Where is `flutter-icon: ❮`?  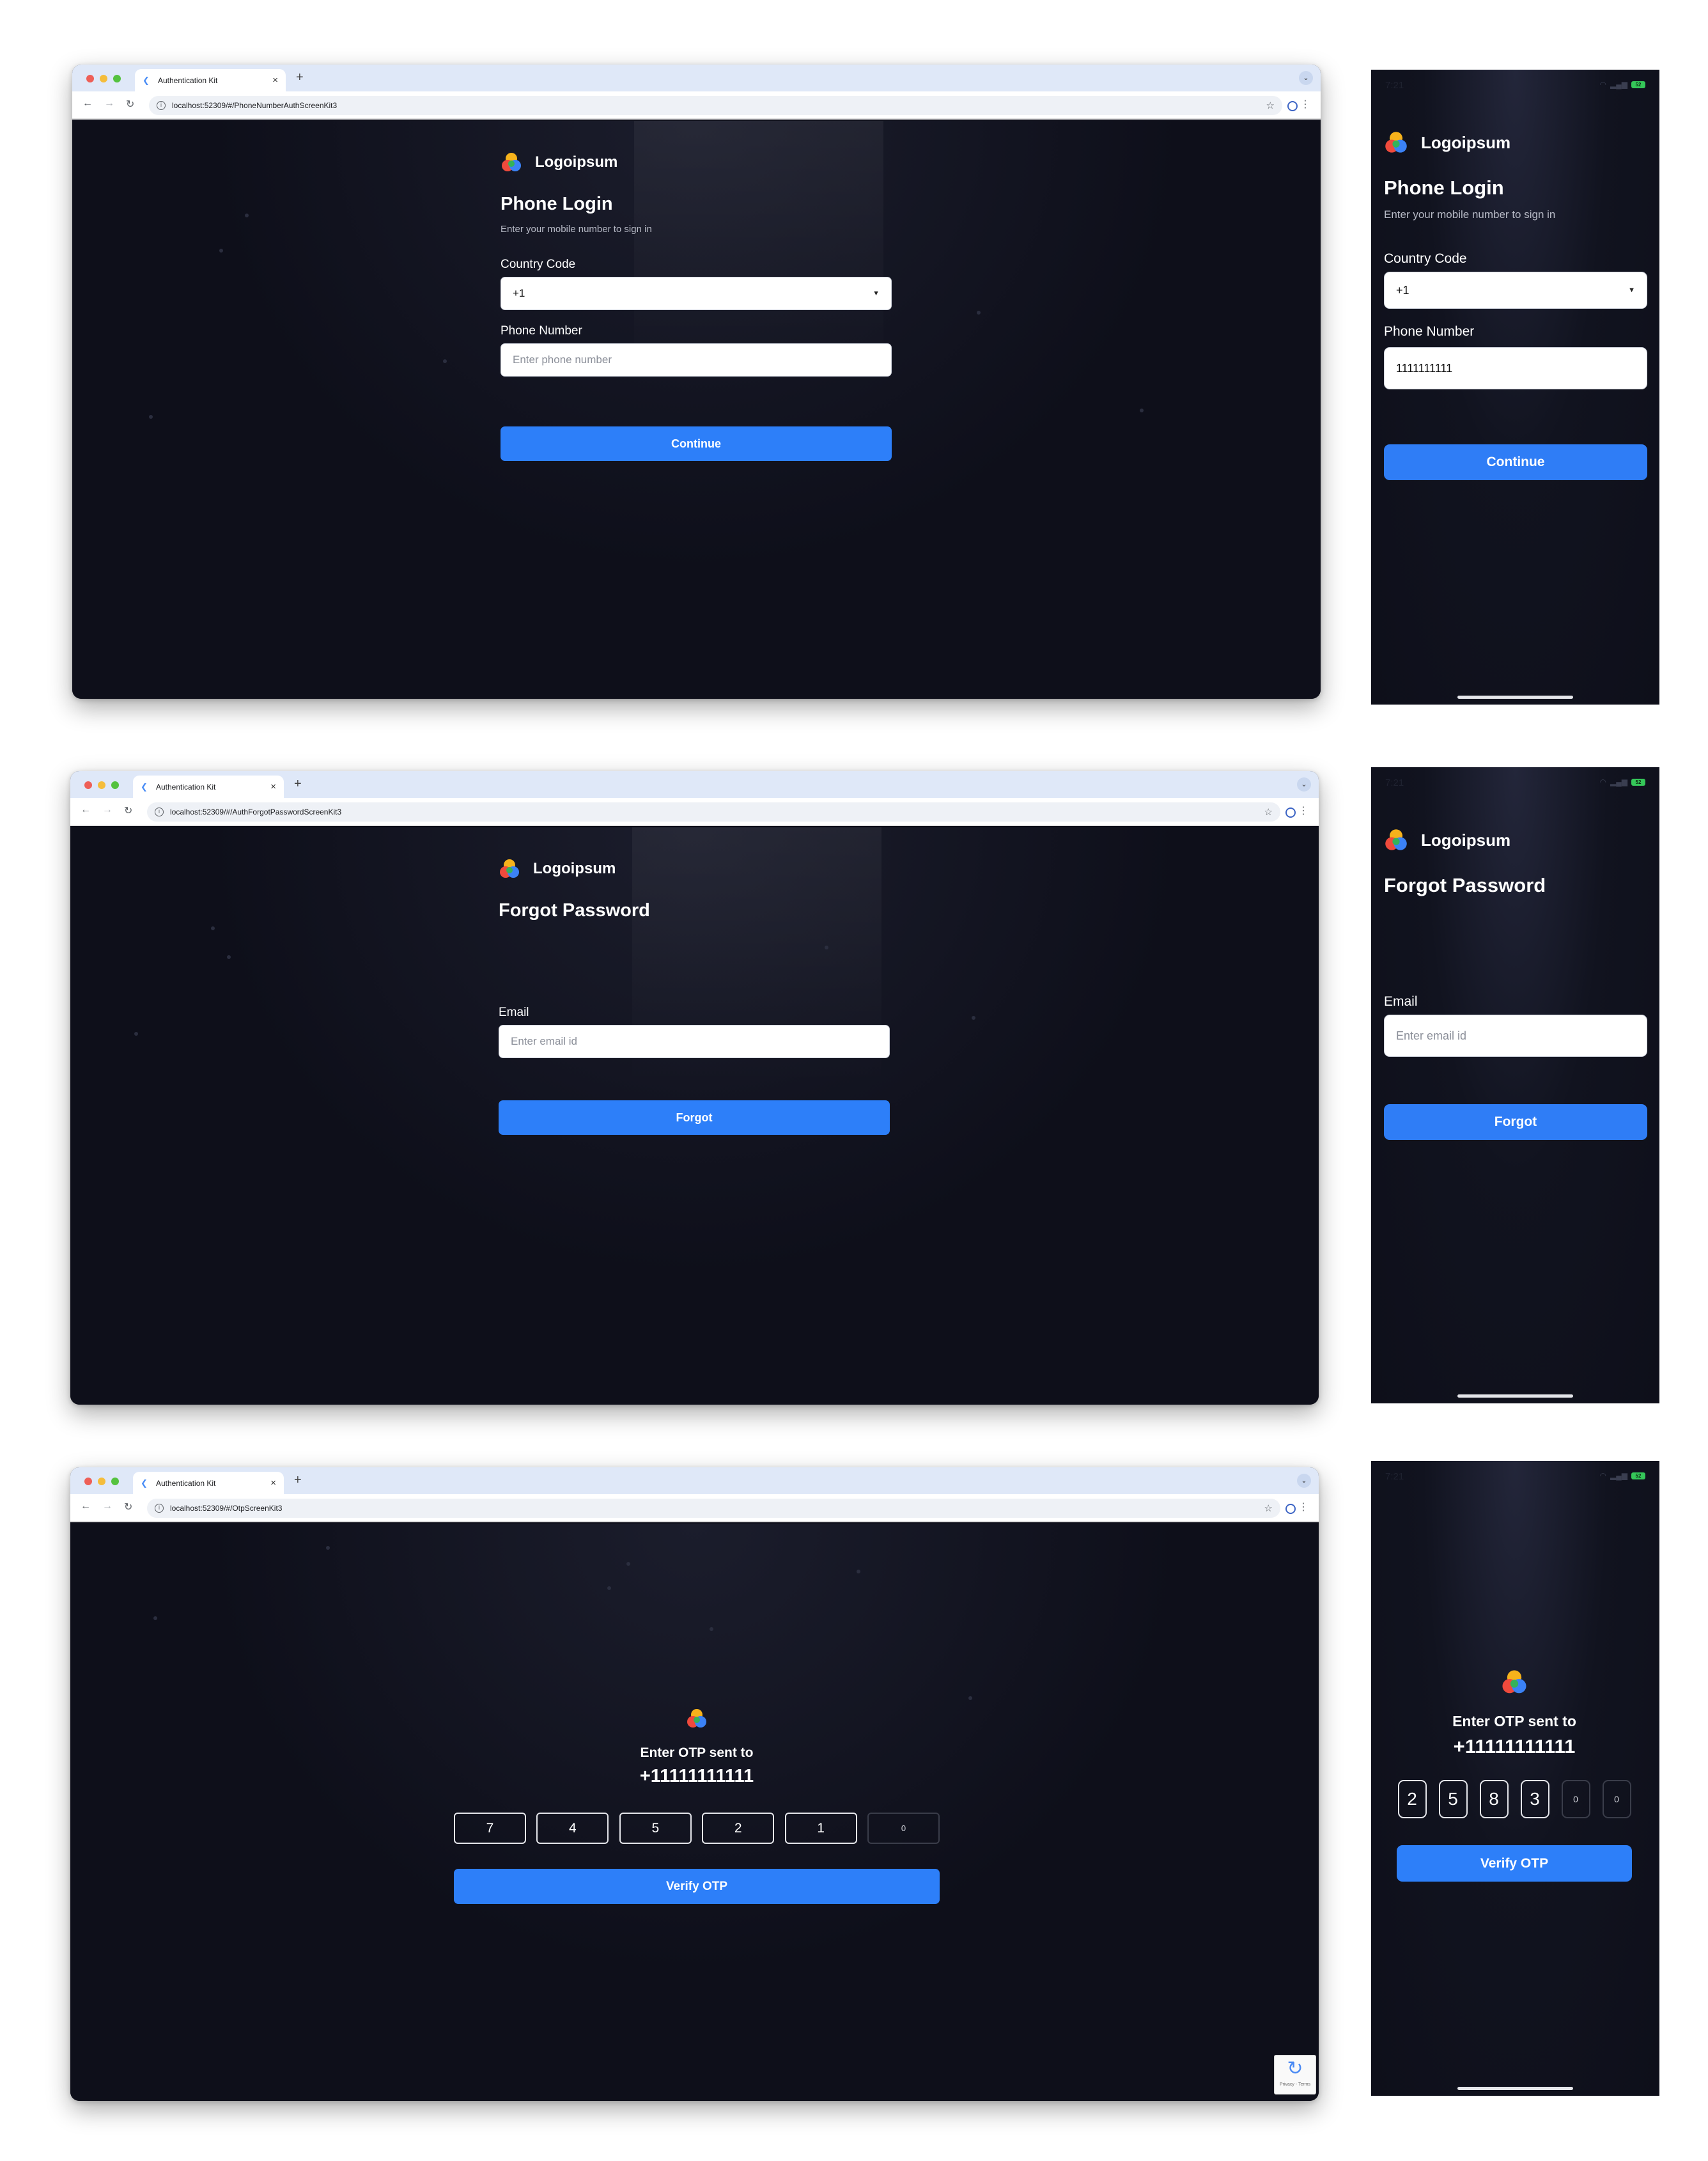 flutter-icon: ❮ is located at coordinates (144, 1483).